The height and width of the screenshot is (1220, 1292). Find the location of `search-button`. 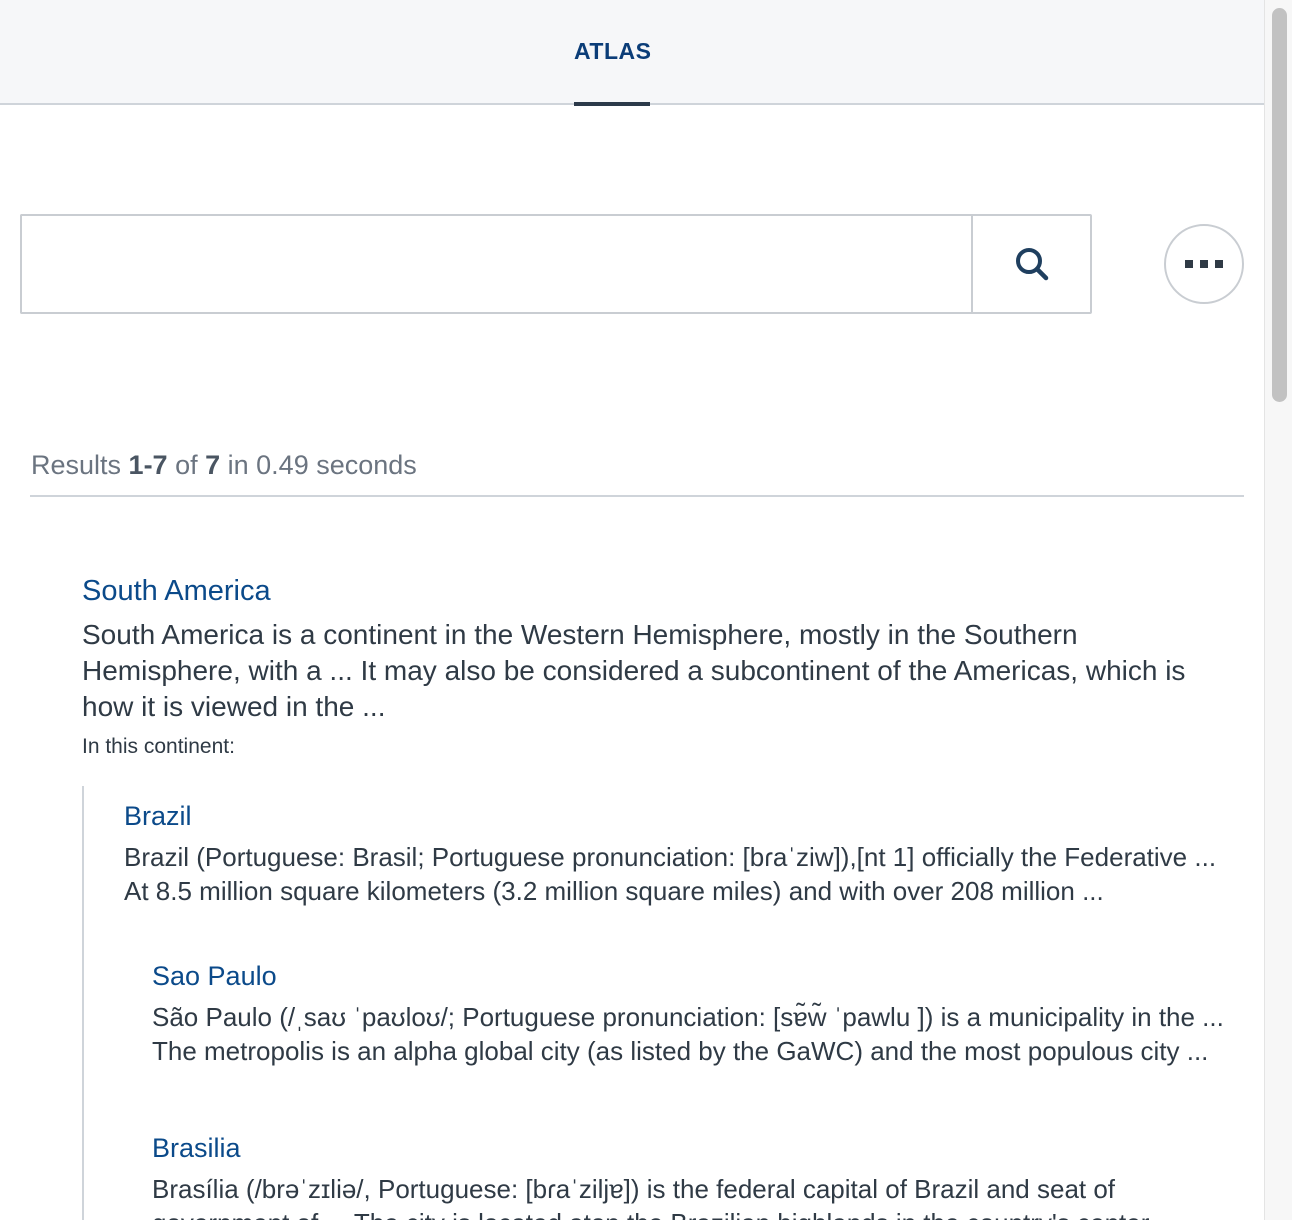

search-button is located at coordinates (1031, 264).